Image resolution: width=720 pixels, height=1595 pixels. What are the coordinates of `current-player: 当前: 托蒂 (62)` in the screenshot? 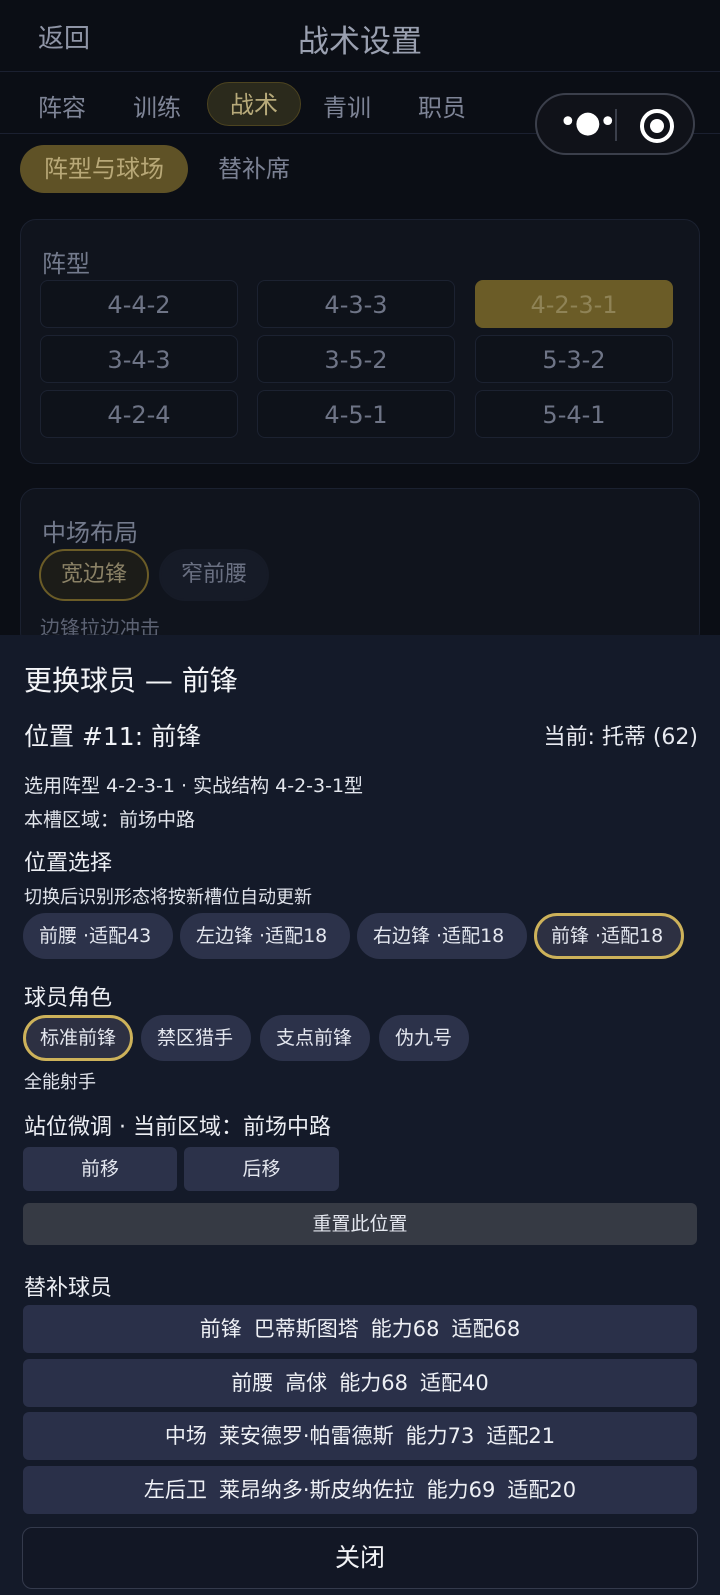 It's located at (620, 737).